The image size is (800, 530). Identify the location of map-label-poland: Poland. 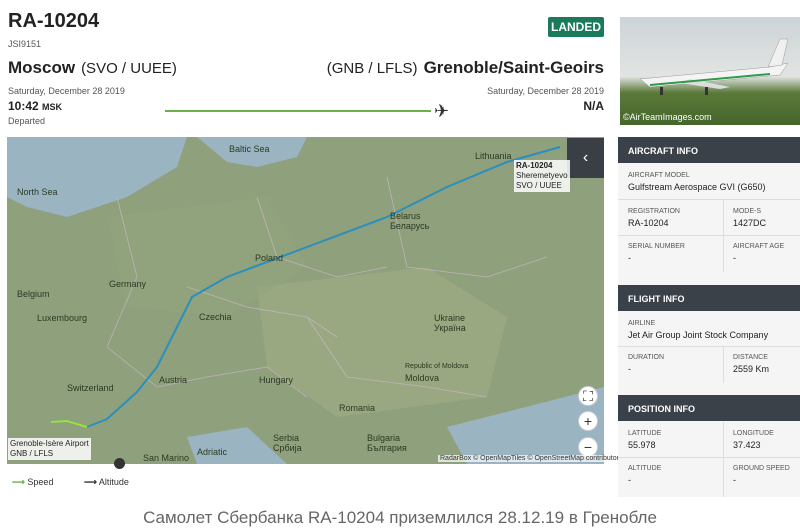
(269, 258).